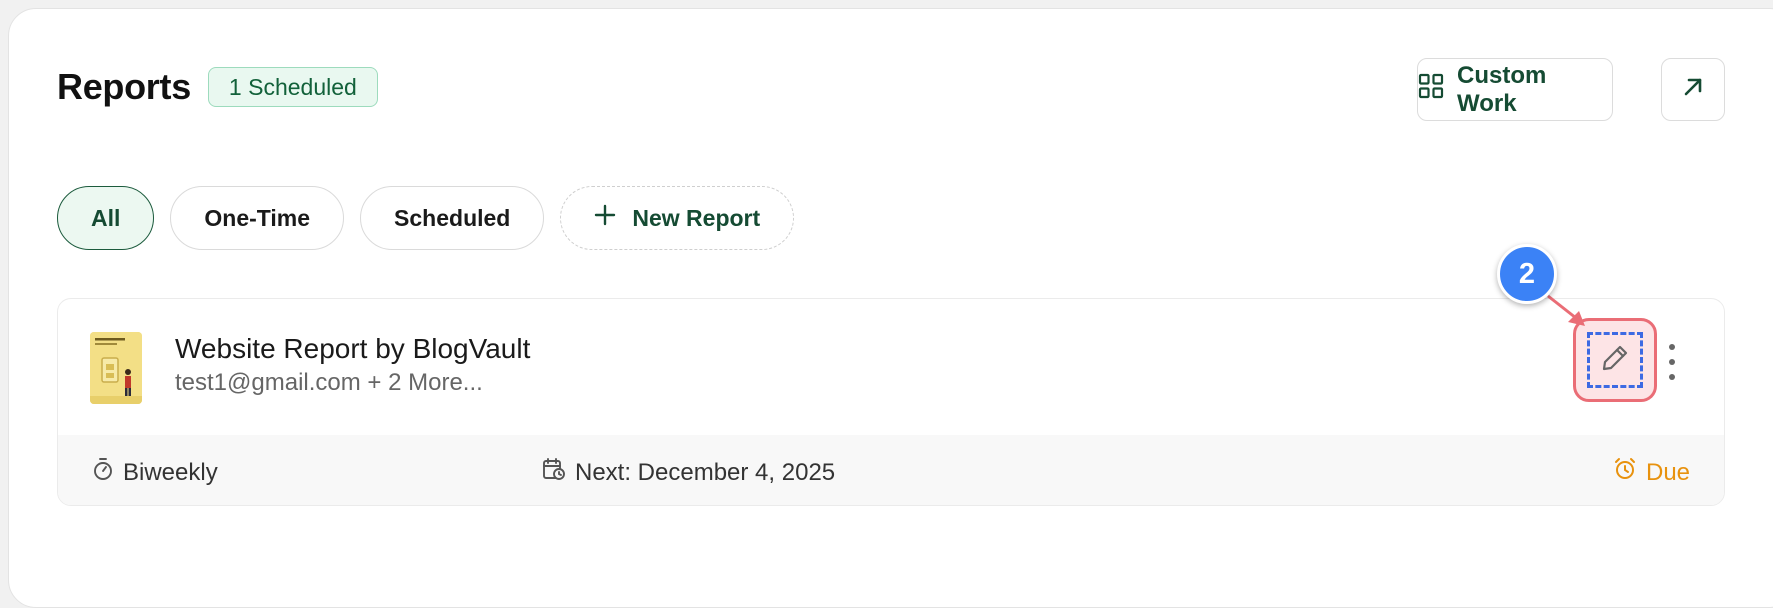  I want to click on step-marker: 2, so click(1527, 274).